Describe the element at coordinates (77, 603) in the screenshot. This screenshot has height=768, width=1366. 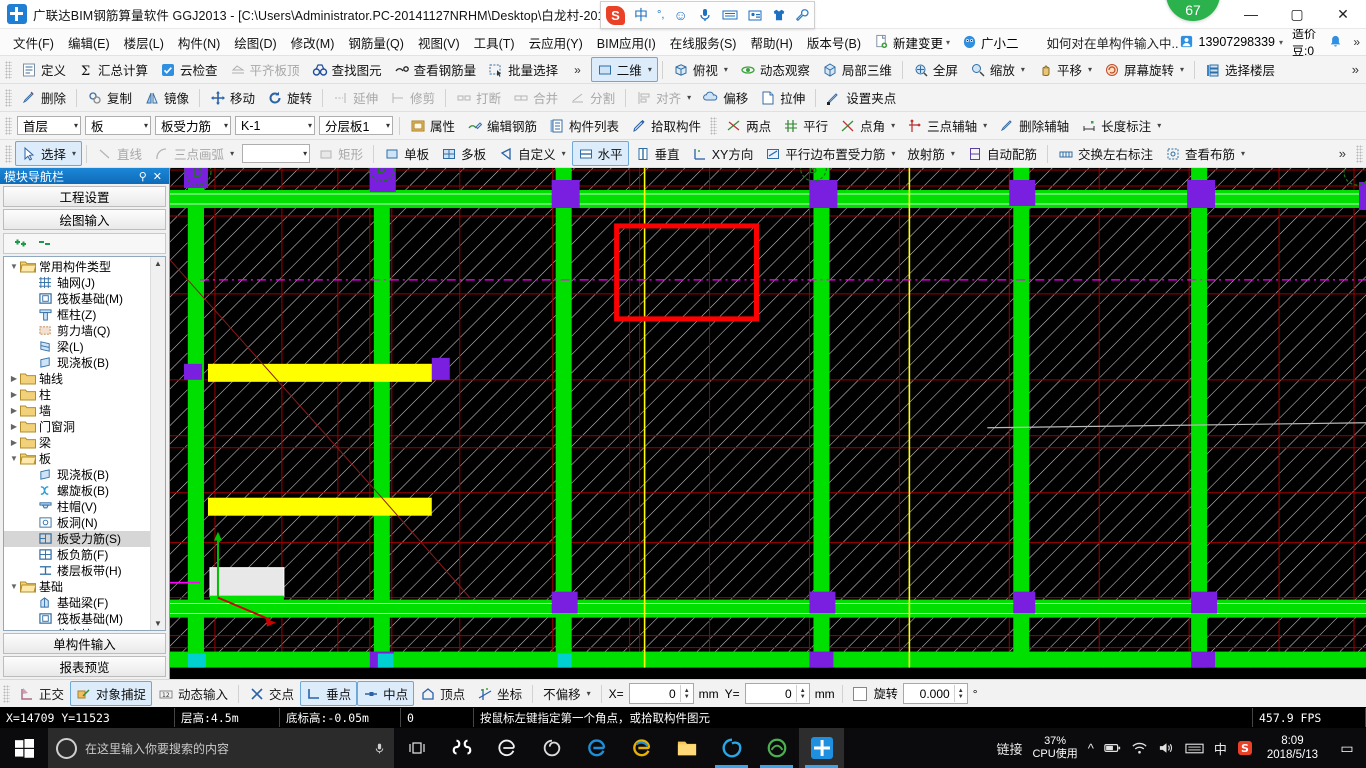
I see `tree-item-21: 基础梁(F)` at that location.